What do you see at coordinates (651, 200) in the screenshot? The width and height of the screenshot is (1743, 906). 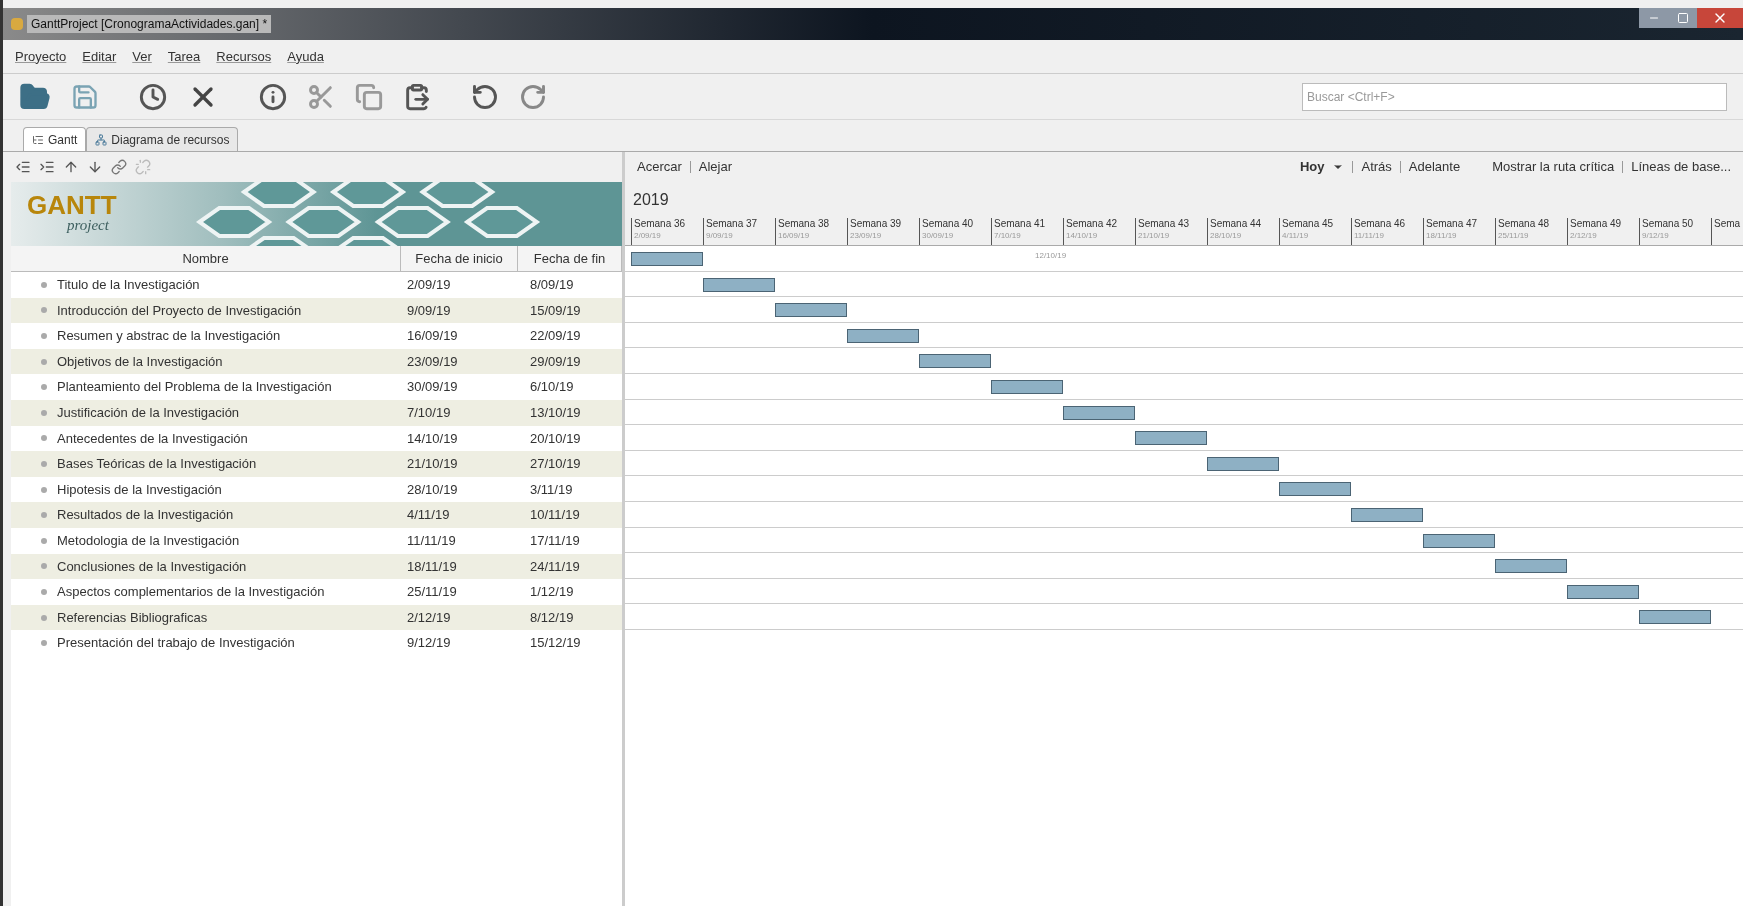 I see `year-label: 2019` at bounding box center [651, 200].